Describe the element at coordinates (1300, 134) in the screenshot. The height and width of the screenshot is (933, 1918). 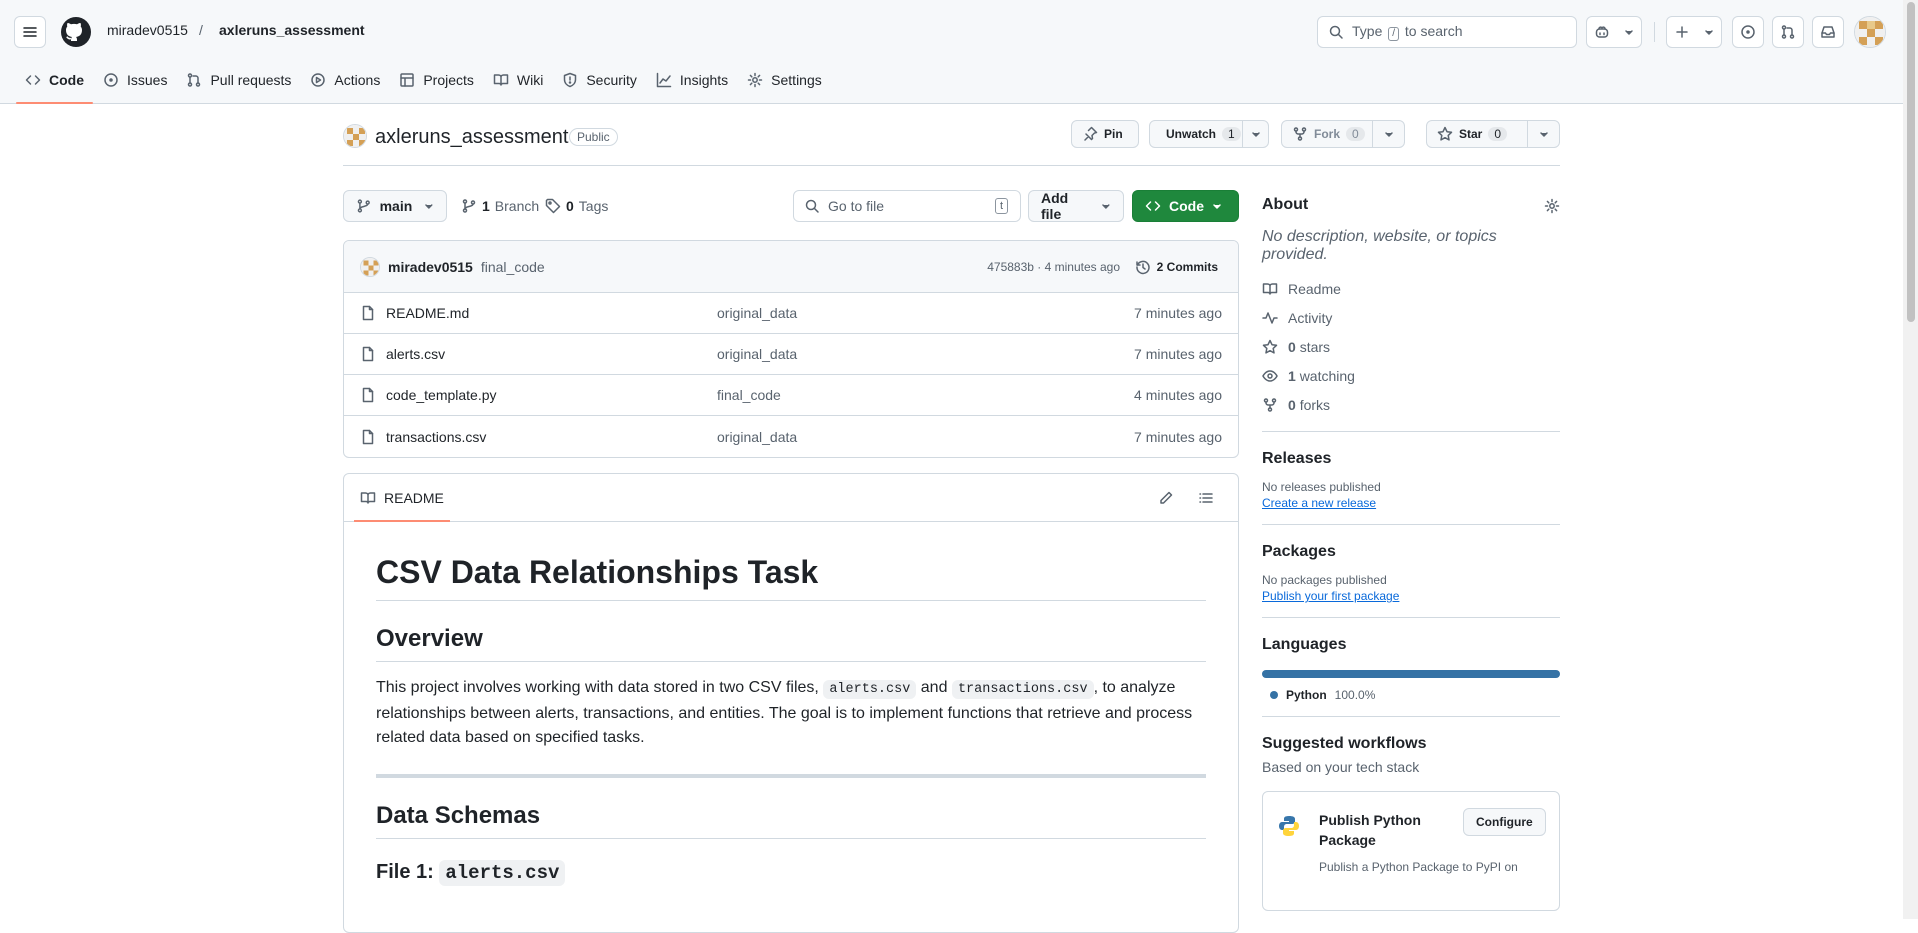
I see `fork-icon` at that location.